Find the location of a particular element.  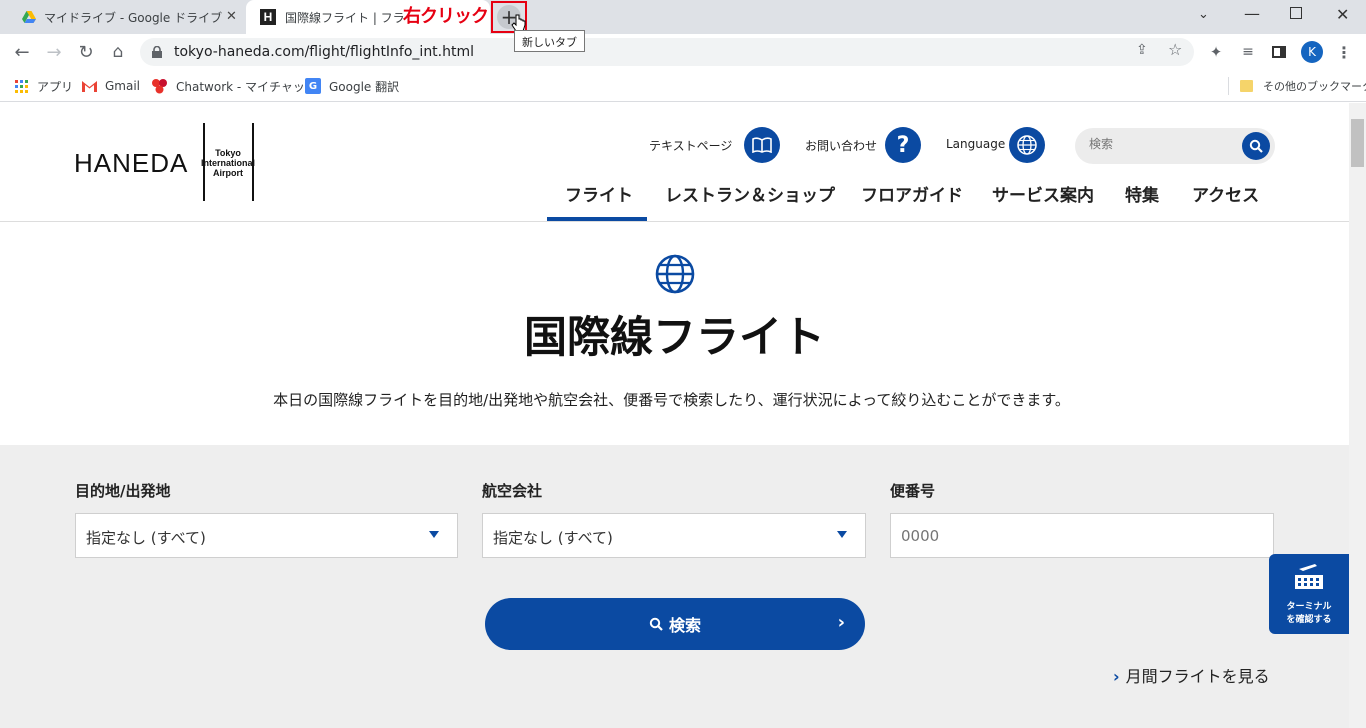

tab-search-chevron-icon: ⌄ is located at coordinates (1203, 14).